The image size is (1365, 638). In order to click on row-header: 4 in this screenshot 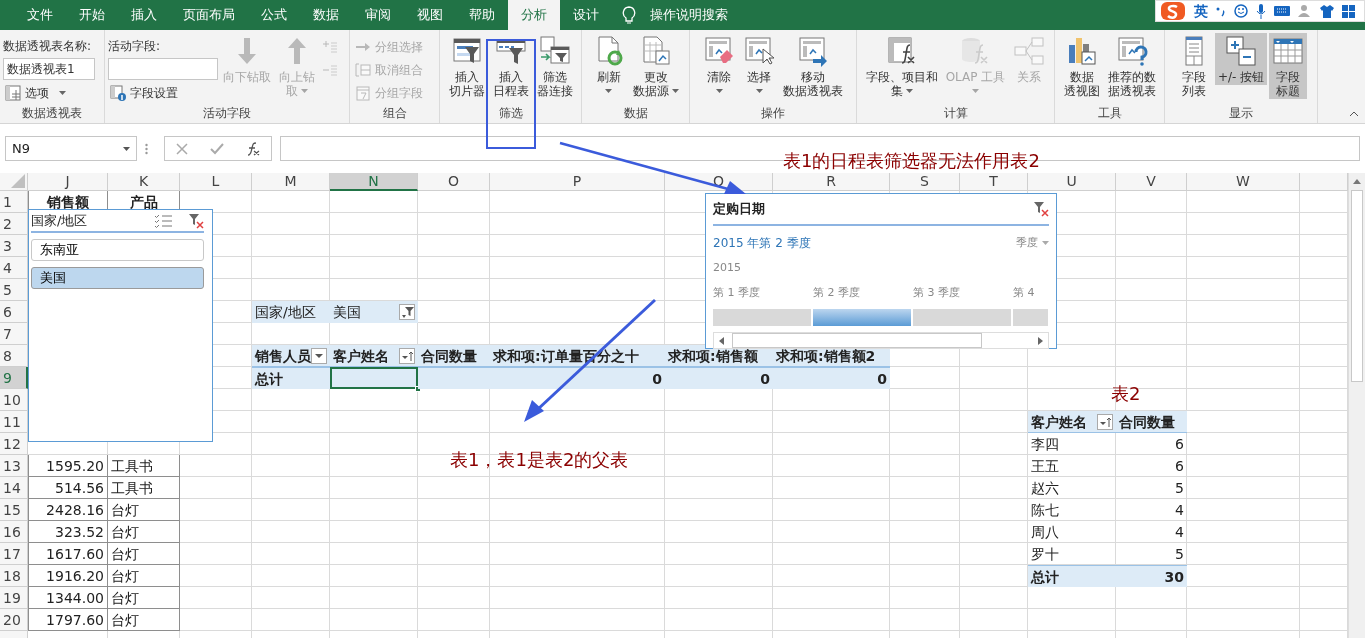, I will do `click(14, 268)`.